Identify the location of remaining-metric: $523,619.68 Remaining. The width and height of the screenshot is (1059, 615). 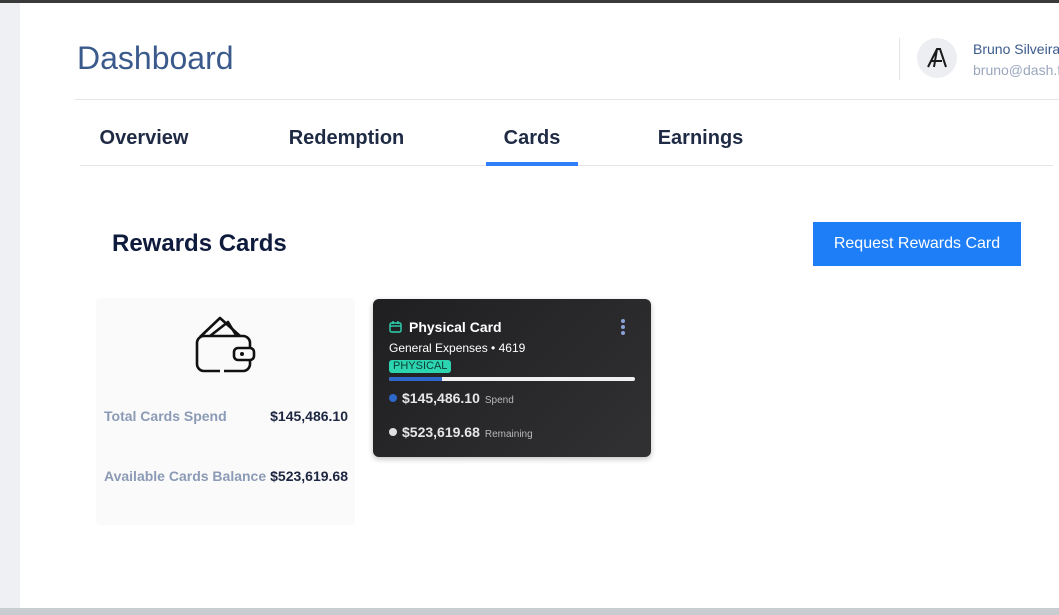
(461, 432).